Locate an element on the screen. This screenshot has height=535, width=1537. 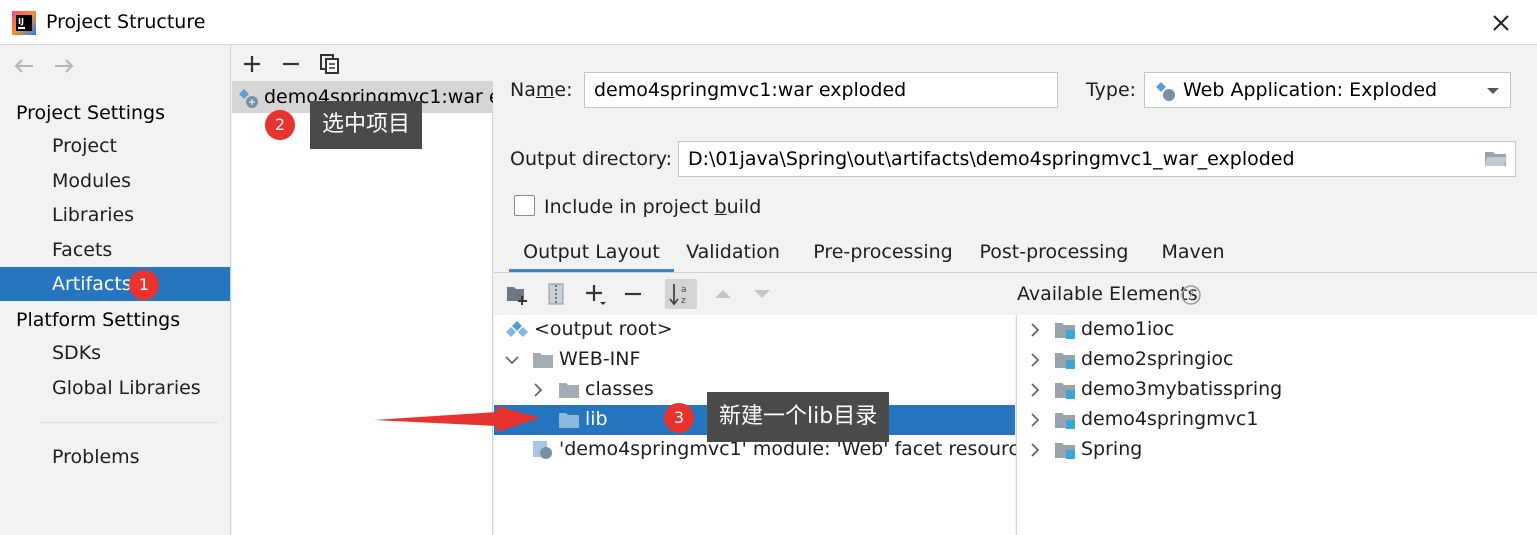
available-item: demo3mybatisspring is located at coordinates (1277, 390).